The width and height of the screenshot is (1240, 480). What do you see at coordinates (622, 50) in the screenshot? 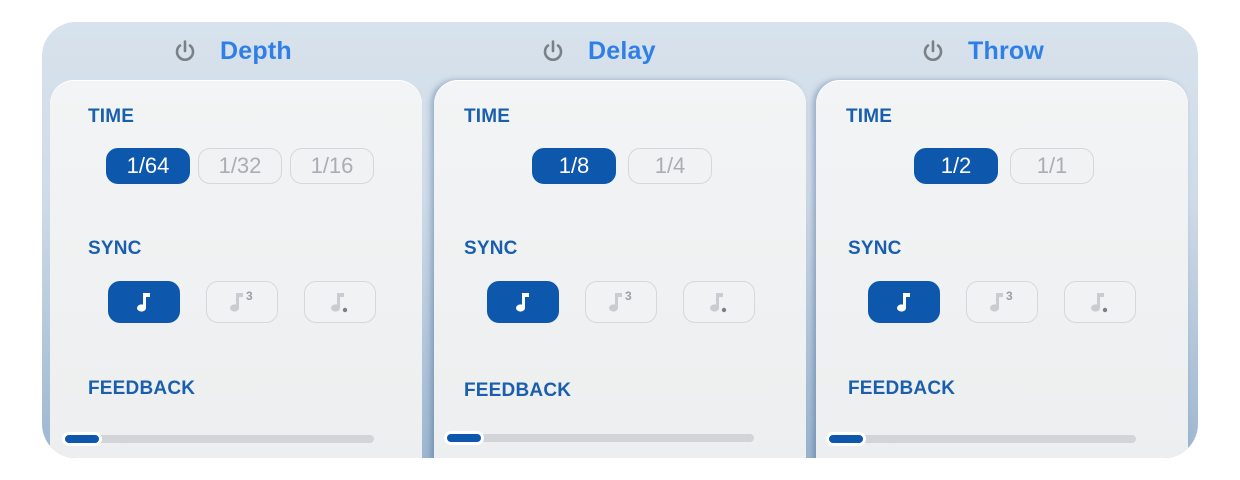
I see `panel-title: Delay` at bounding box center [622, 50].